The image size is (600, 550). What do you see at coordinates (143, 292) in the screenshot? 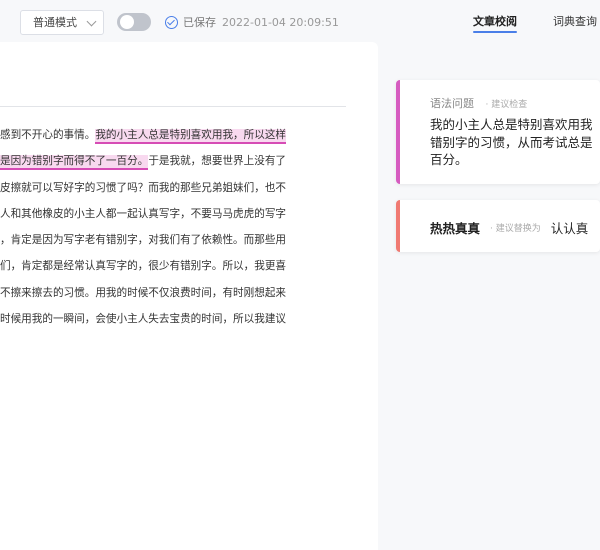
I see `text-line: 不擦来擦去的习惯。用我的时候不仅浪费时间，有时刚想起来` at bounding box center [143, 292].